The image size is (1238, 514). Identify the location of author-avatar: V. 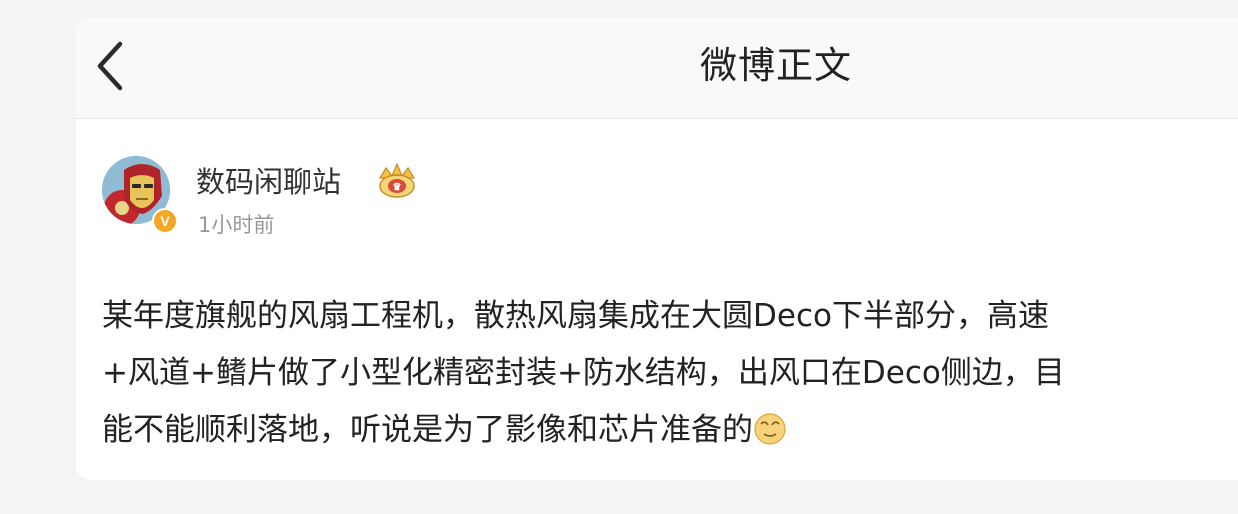
(140, 195).